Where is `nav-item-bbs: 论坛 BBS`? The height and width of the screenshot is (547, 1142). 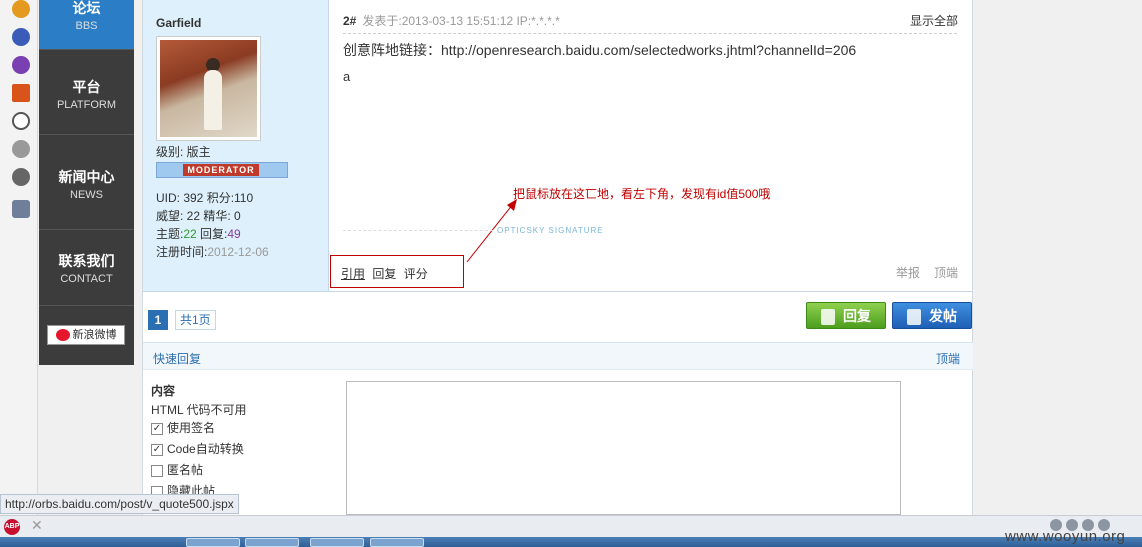 nav-item-bbs: 论坛 BBS is located at coordinates (86, 25).